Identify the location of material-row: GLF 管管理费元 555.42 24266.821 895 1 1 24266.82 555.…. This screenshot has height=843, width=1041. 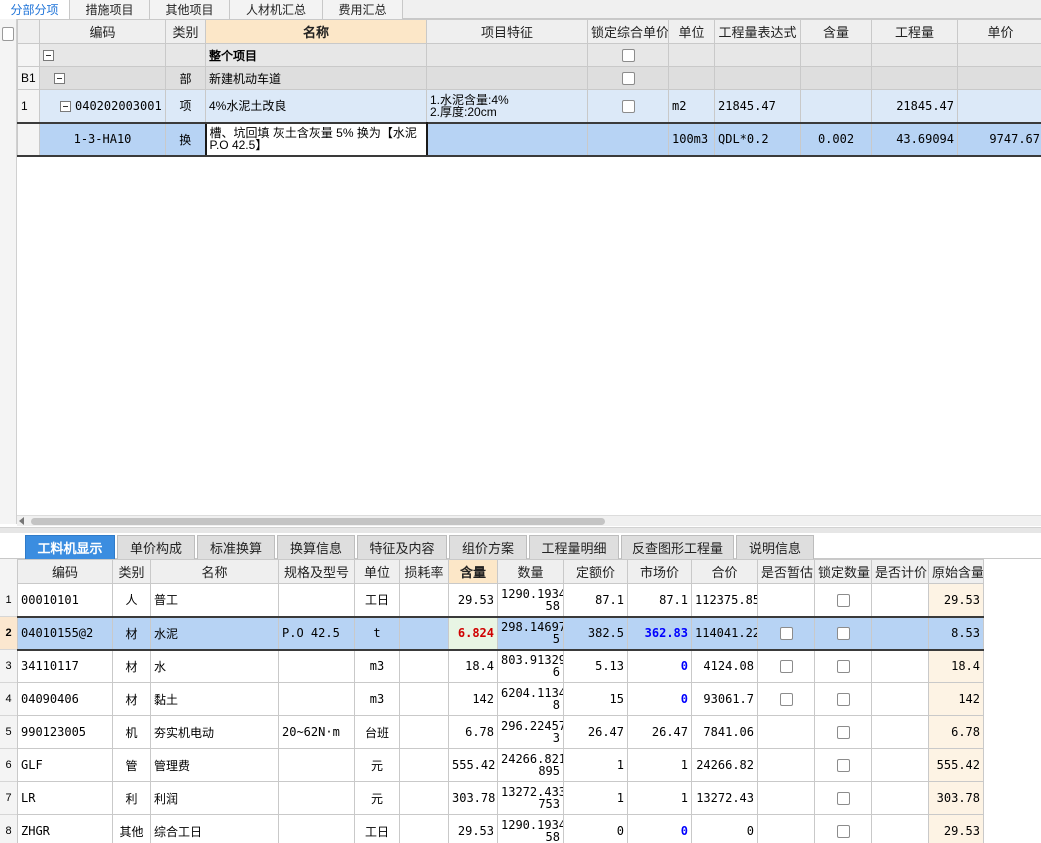
(500, 765).